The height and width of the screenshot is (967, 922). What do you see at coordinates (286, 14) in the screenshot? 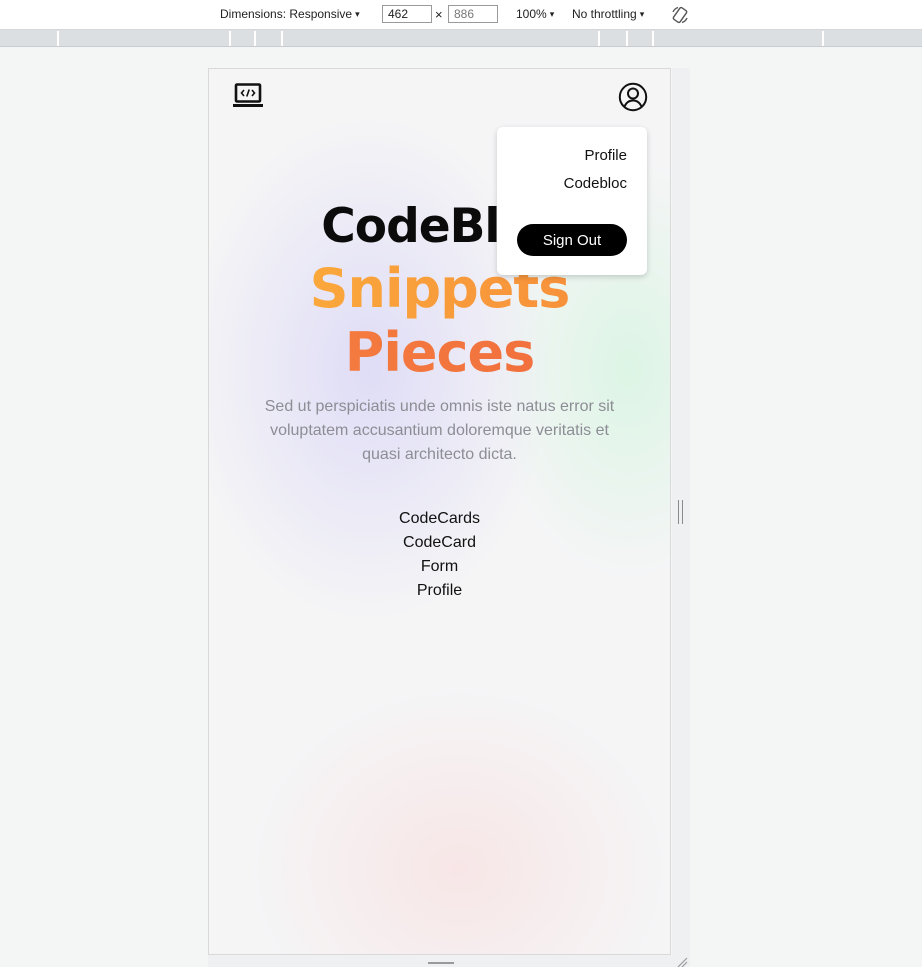
I see `dimensions-label: Dimensions: Responsive` at bounding box center [286, 14].